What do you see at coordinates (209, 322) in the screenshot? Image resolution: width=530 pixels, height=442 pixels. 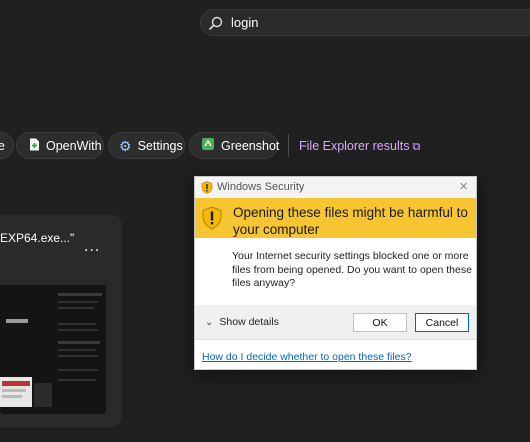 I see `chevron-down-icon: ⌄` at bounding box center [209, 322].